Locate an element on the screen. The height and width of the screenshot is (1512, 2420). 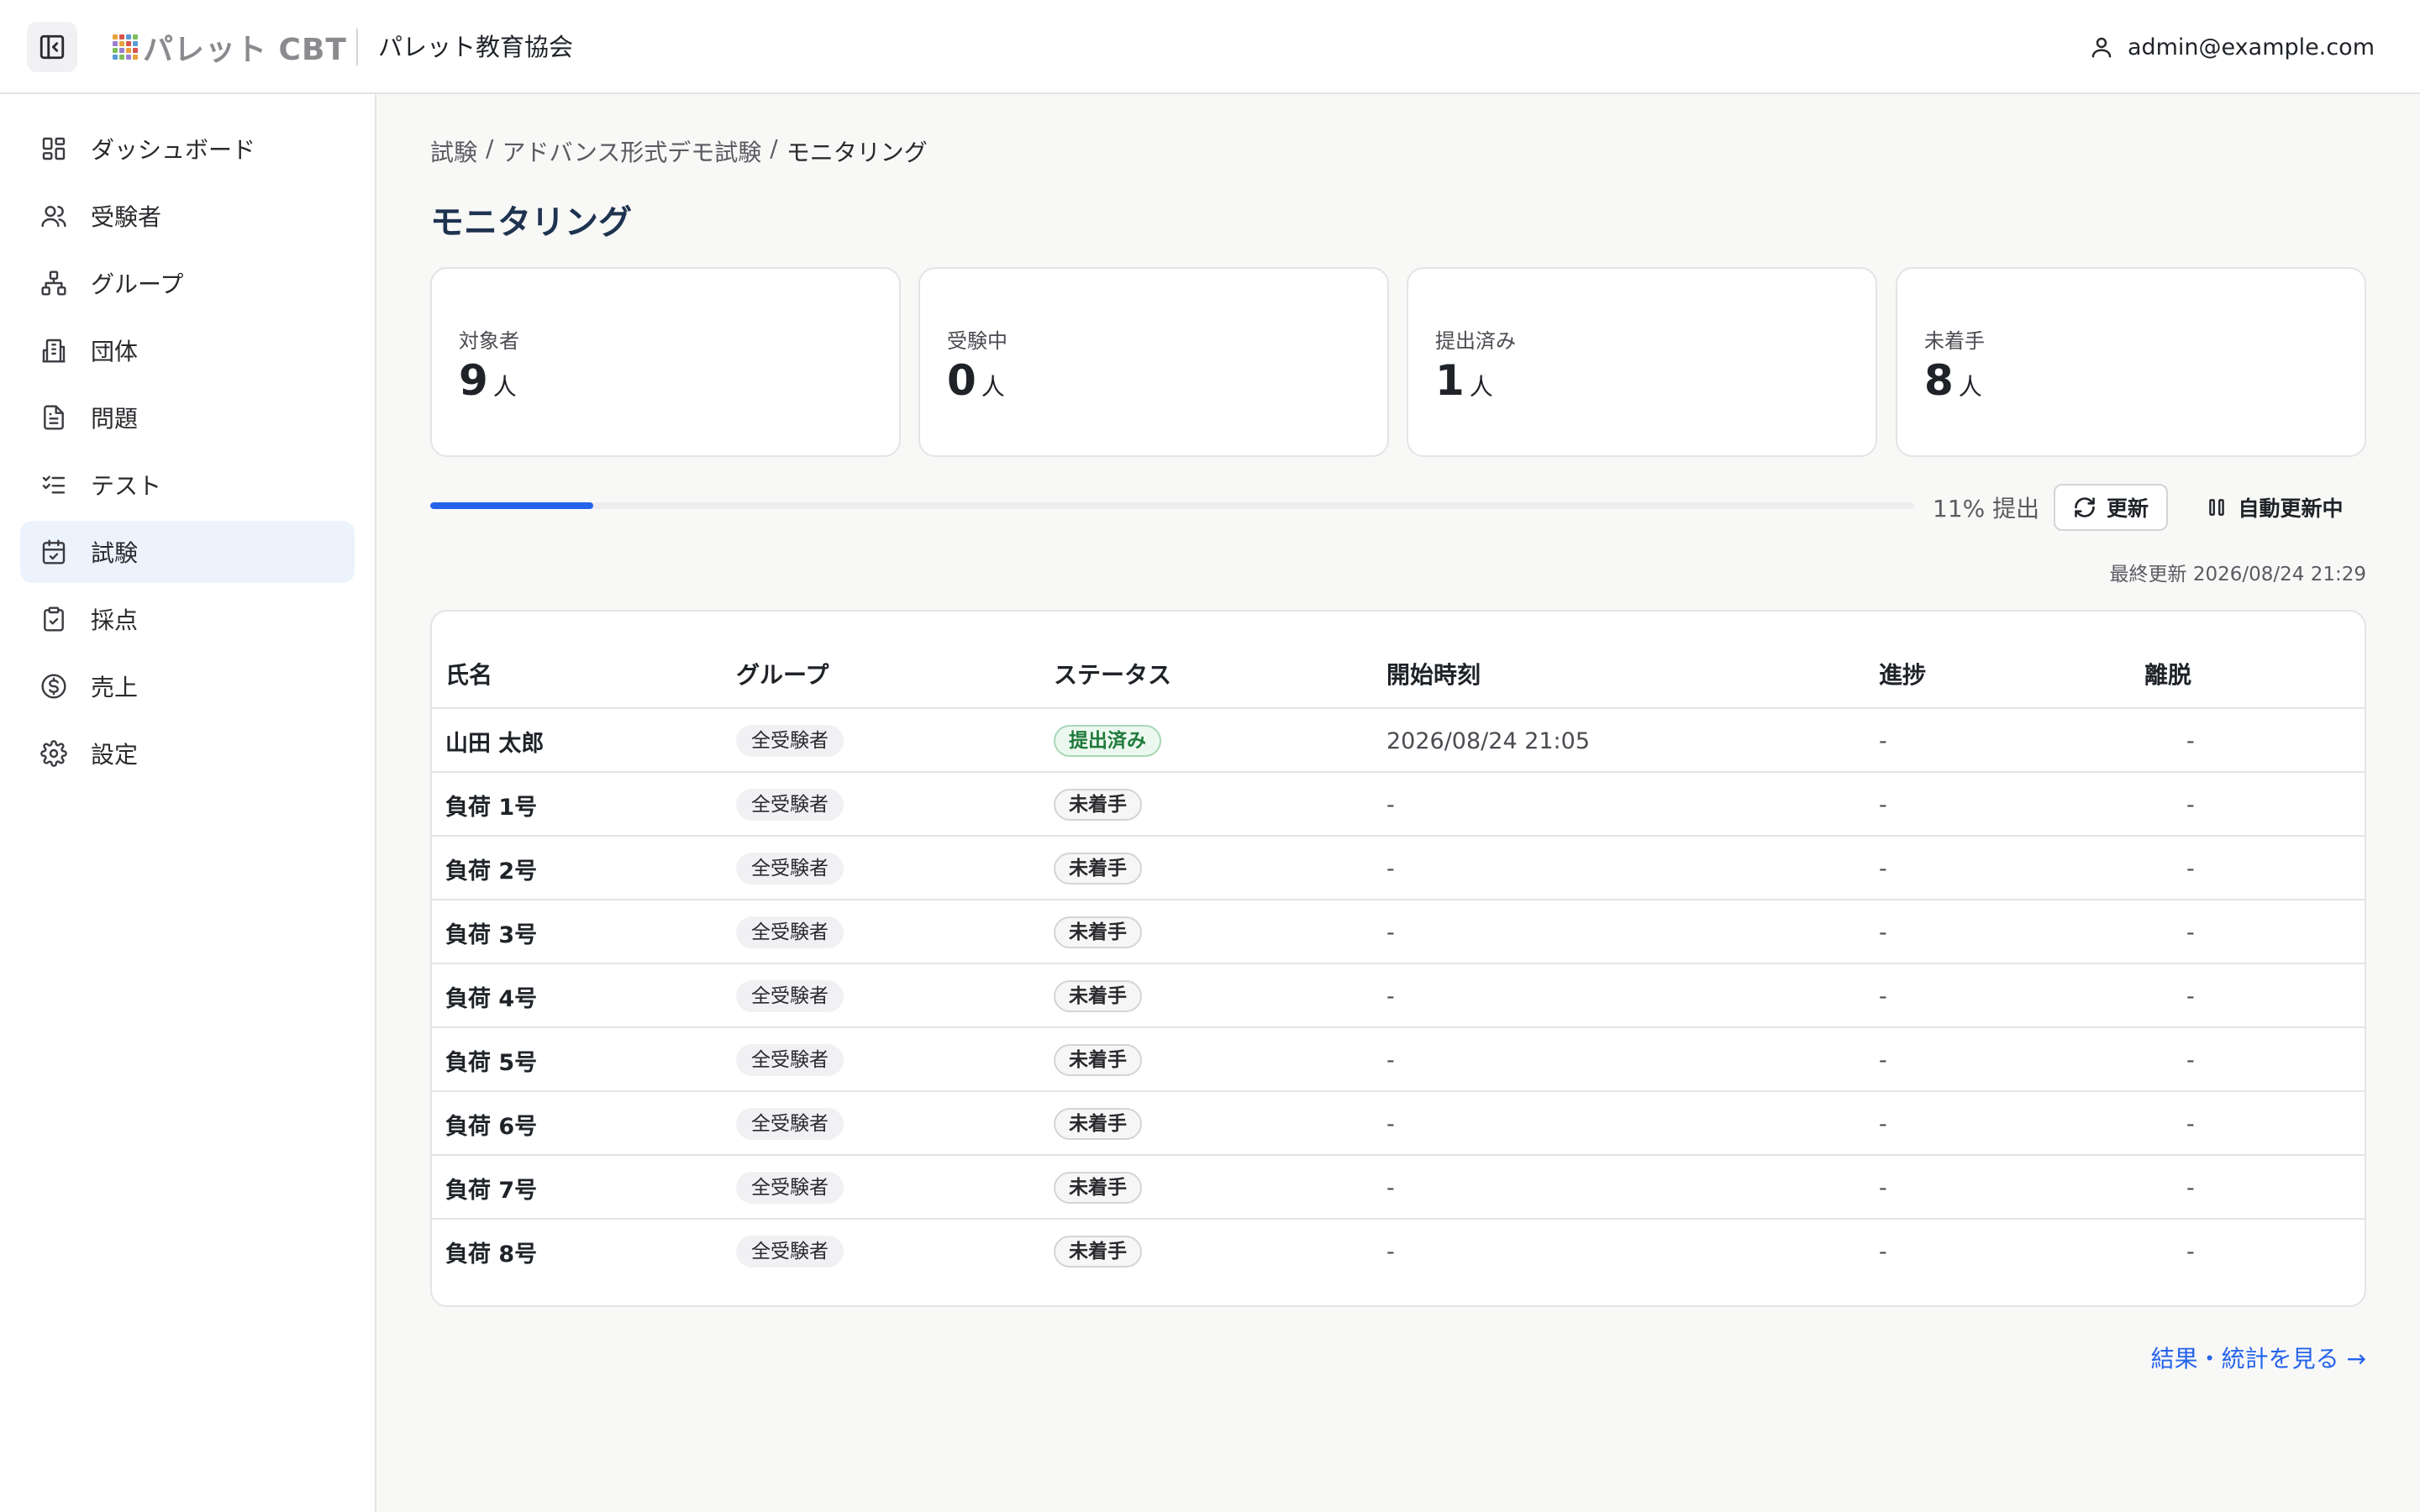
stat-card-in-progress: 受験中 0 人 is located at coordinates (1153, 362).